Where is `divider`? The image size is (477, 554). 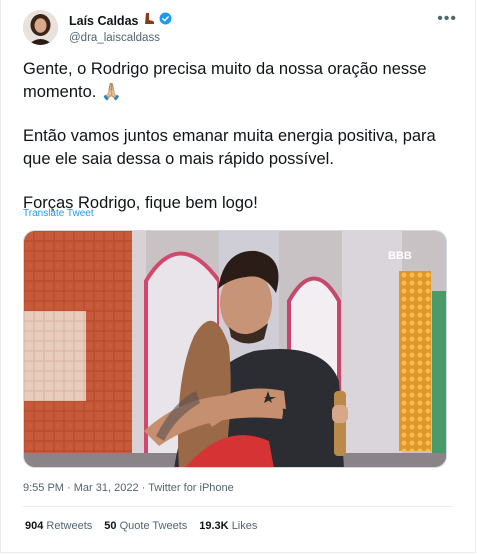 divider is located at coordinates (238, 506).